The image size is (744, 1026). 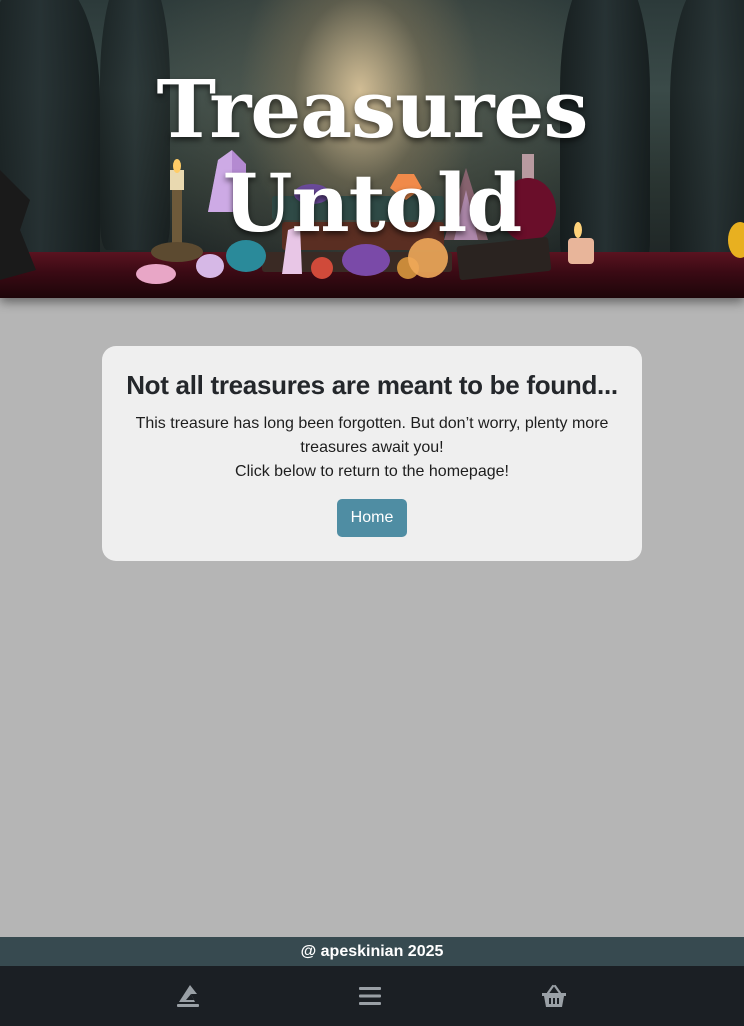 I want to click on nav-home-button, so click(x=188, y=996).